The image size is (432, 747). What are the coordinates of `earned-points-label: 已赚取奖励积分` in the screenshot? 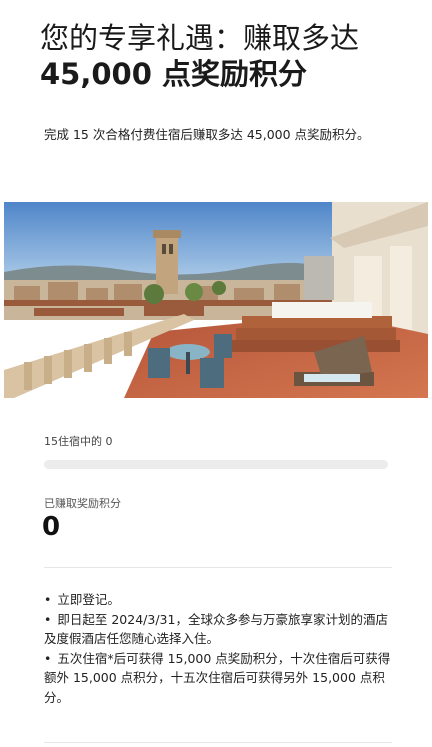 It's located at (82, 503).